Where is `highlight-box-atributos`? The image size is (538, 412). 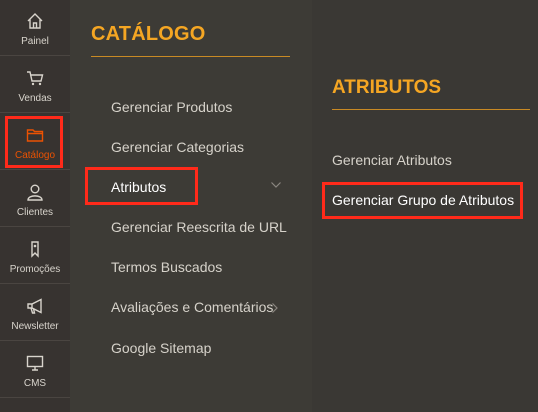
highlight-box-atributos is located at coordinates (141, 186).